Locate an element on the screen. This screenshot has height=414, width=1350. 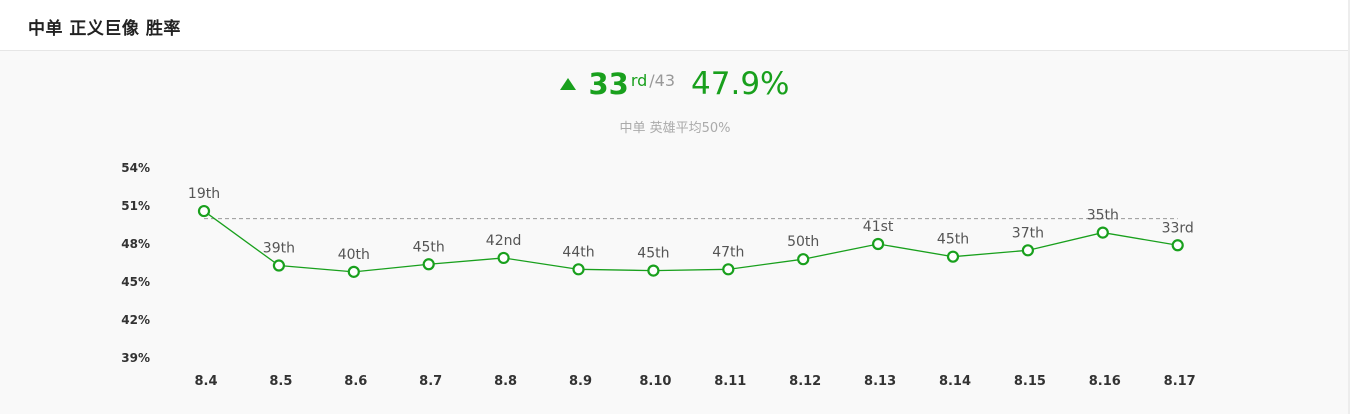
x-tick-label: 8.14 is located at coordinates (955, 381).